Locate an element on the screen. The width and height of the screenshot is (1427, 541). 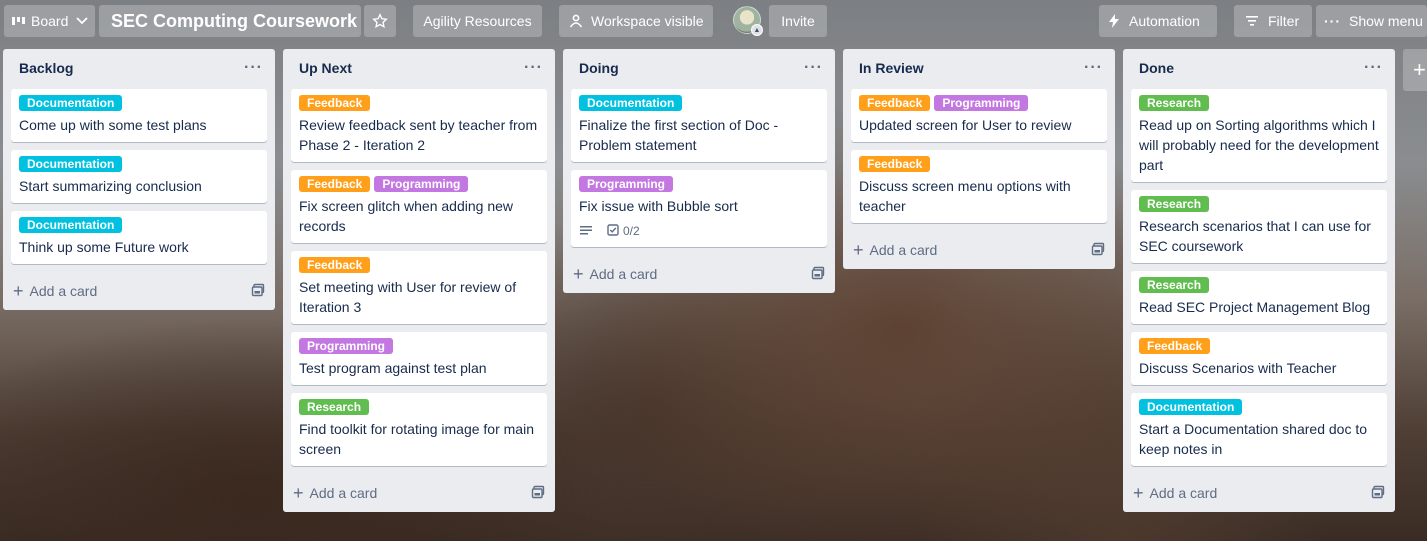
list-header: Up Next ··· is located at coordinates (419, 68).